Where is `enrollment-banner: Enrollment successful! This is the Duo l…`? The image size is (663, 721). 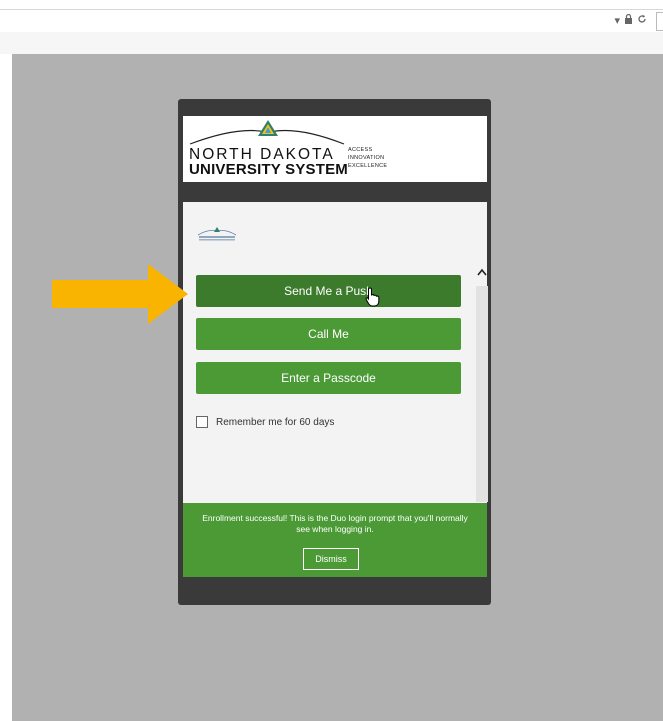 enrollment-banner: Enrollment successful! This is the Duo l… is located at coordinates (335, 540).